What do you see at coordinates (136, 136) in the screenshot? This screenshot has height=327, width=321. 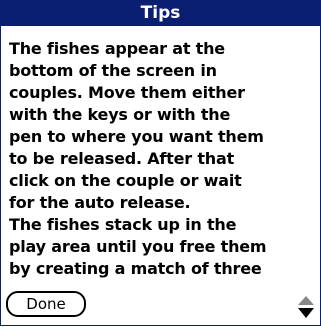 I see `tips-line: pen to where you want them` at bounding box center [136, 136].